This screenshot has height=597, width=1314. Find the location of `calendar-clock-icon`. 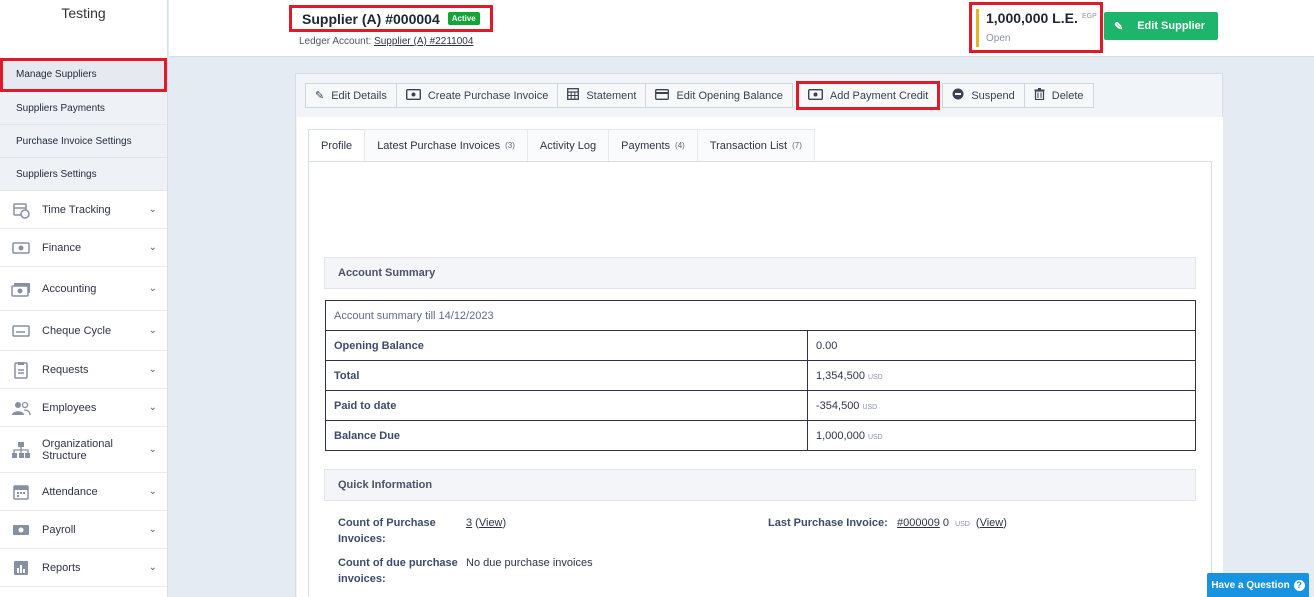

calendar-clock-icon is located at coordinates (21, 210).